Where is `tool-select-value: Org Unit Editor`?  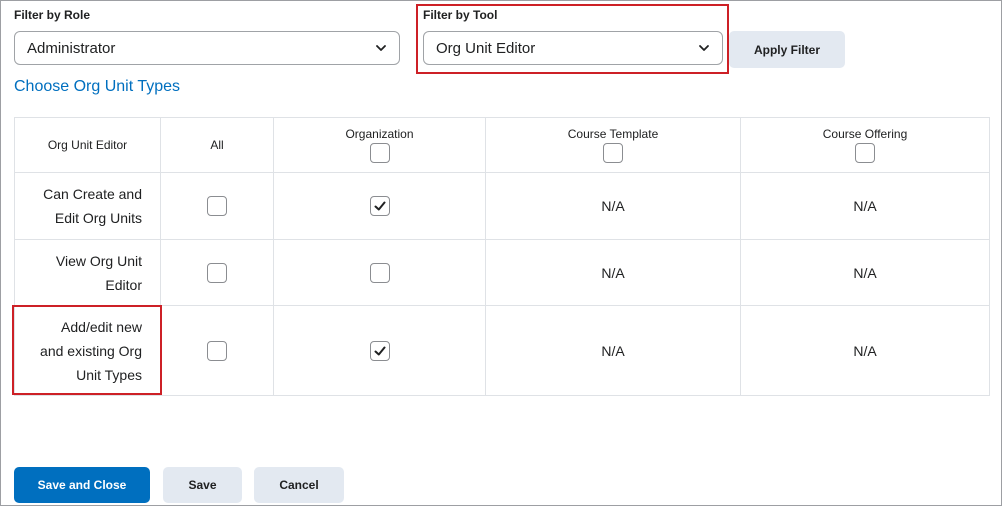
tool-select-value: Org Unit Editor is located at coordinates (486, 48).